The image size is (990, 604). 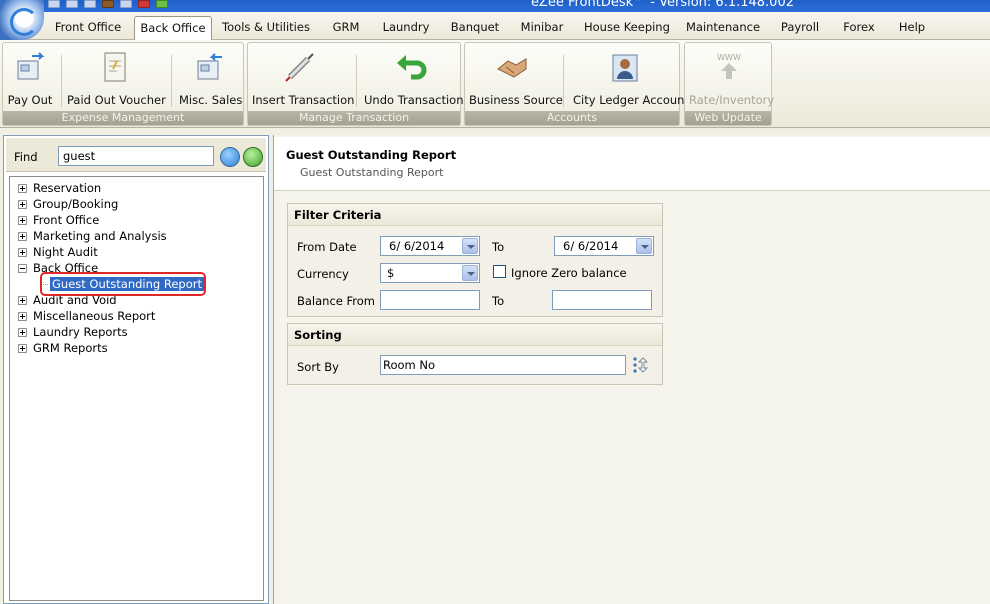 What do you see at coordinates (430, 300) in the screenshot?
I see `balance-from-input` at bounding box center [430, 300].